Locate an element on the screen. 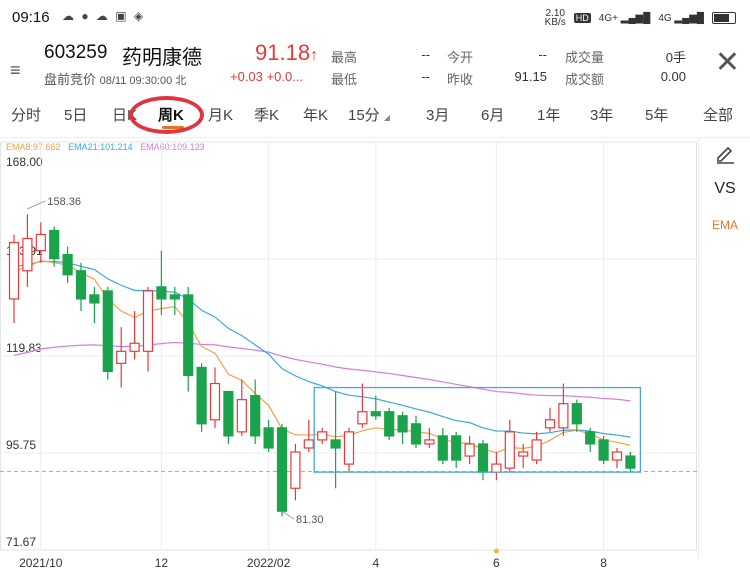 Image resolution: width=750 pixels, height=570 pixels. battery-icon is located at coordinates (724, 18).